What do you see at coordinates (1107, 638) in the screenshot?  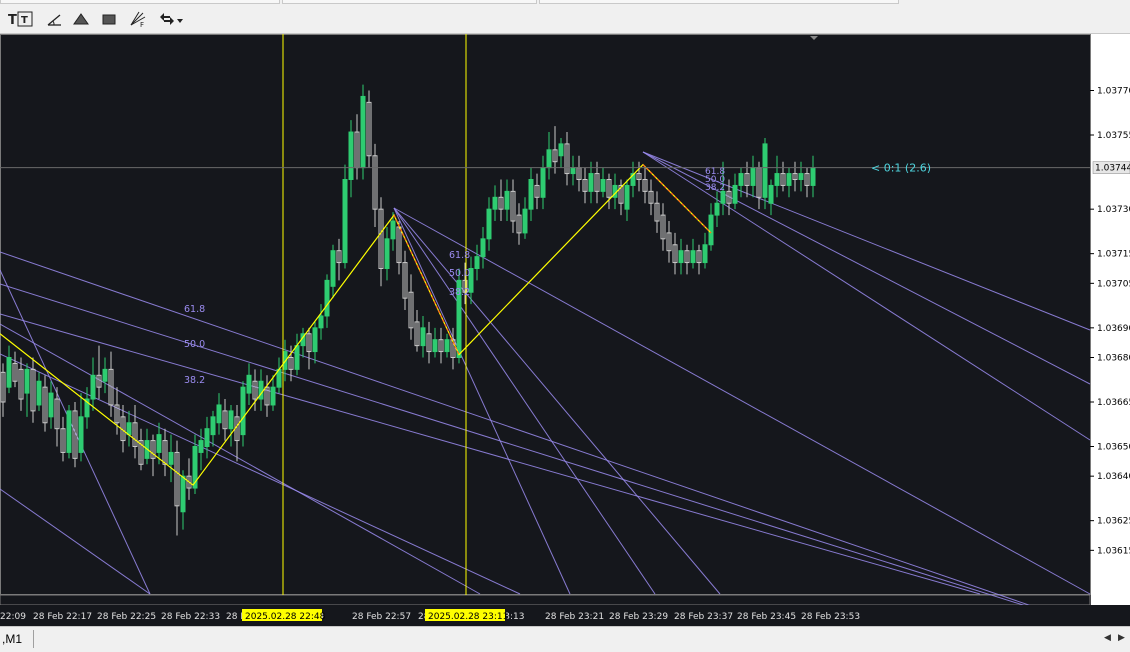 I see `scroll-left-icon: ◀` at bounding box center [1107, 638].